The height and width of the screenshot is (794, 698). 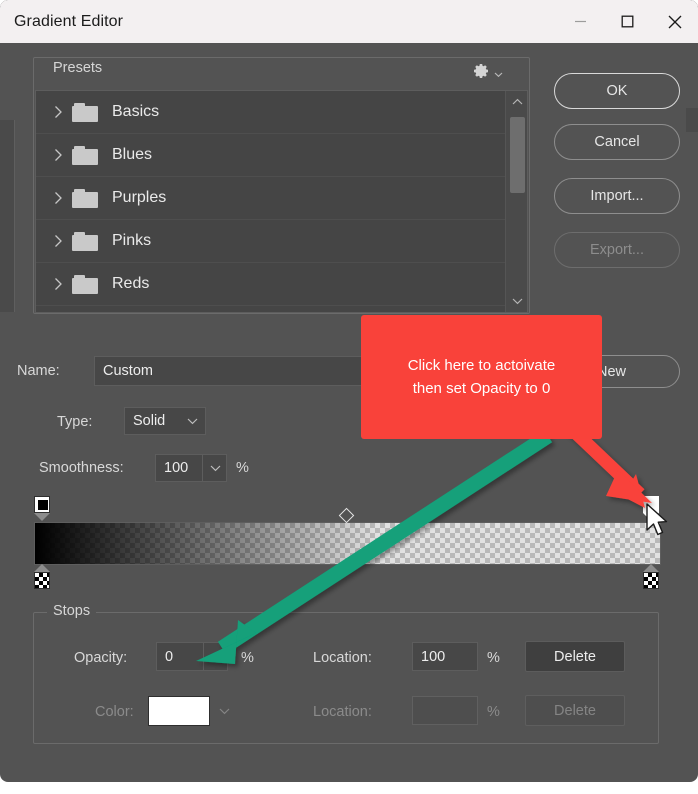 I want to click on opacity-stop-swatch, so click(x=42, y=504).